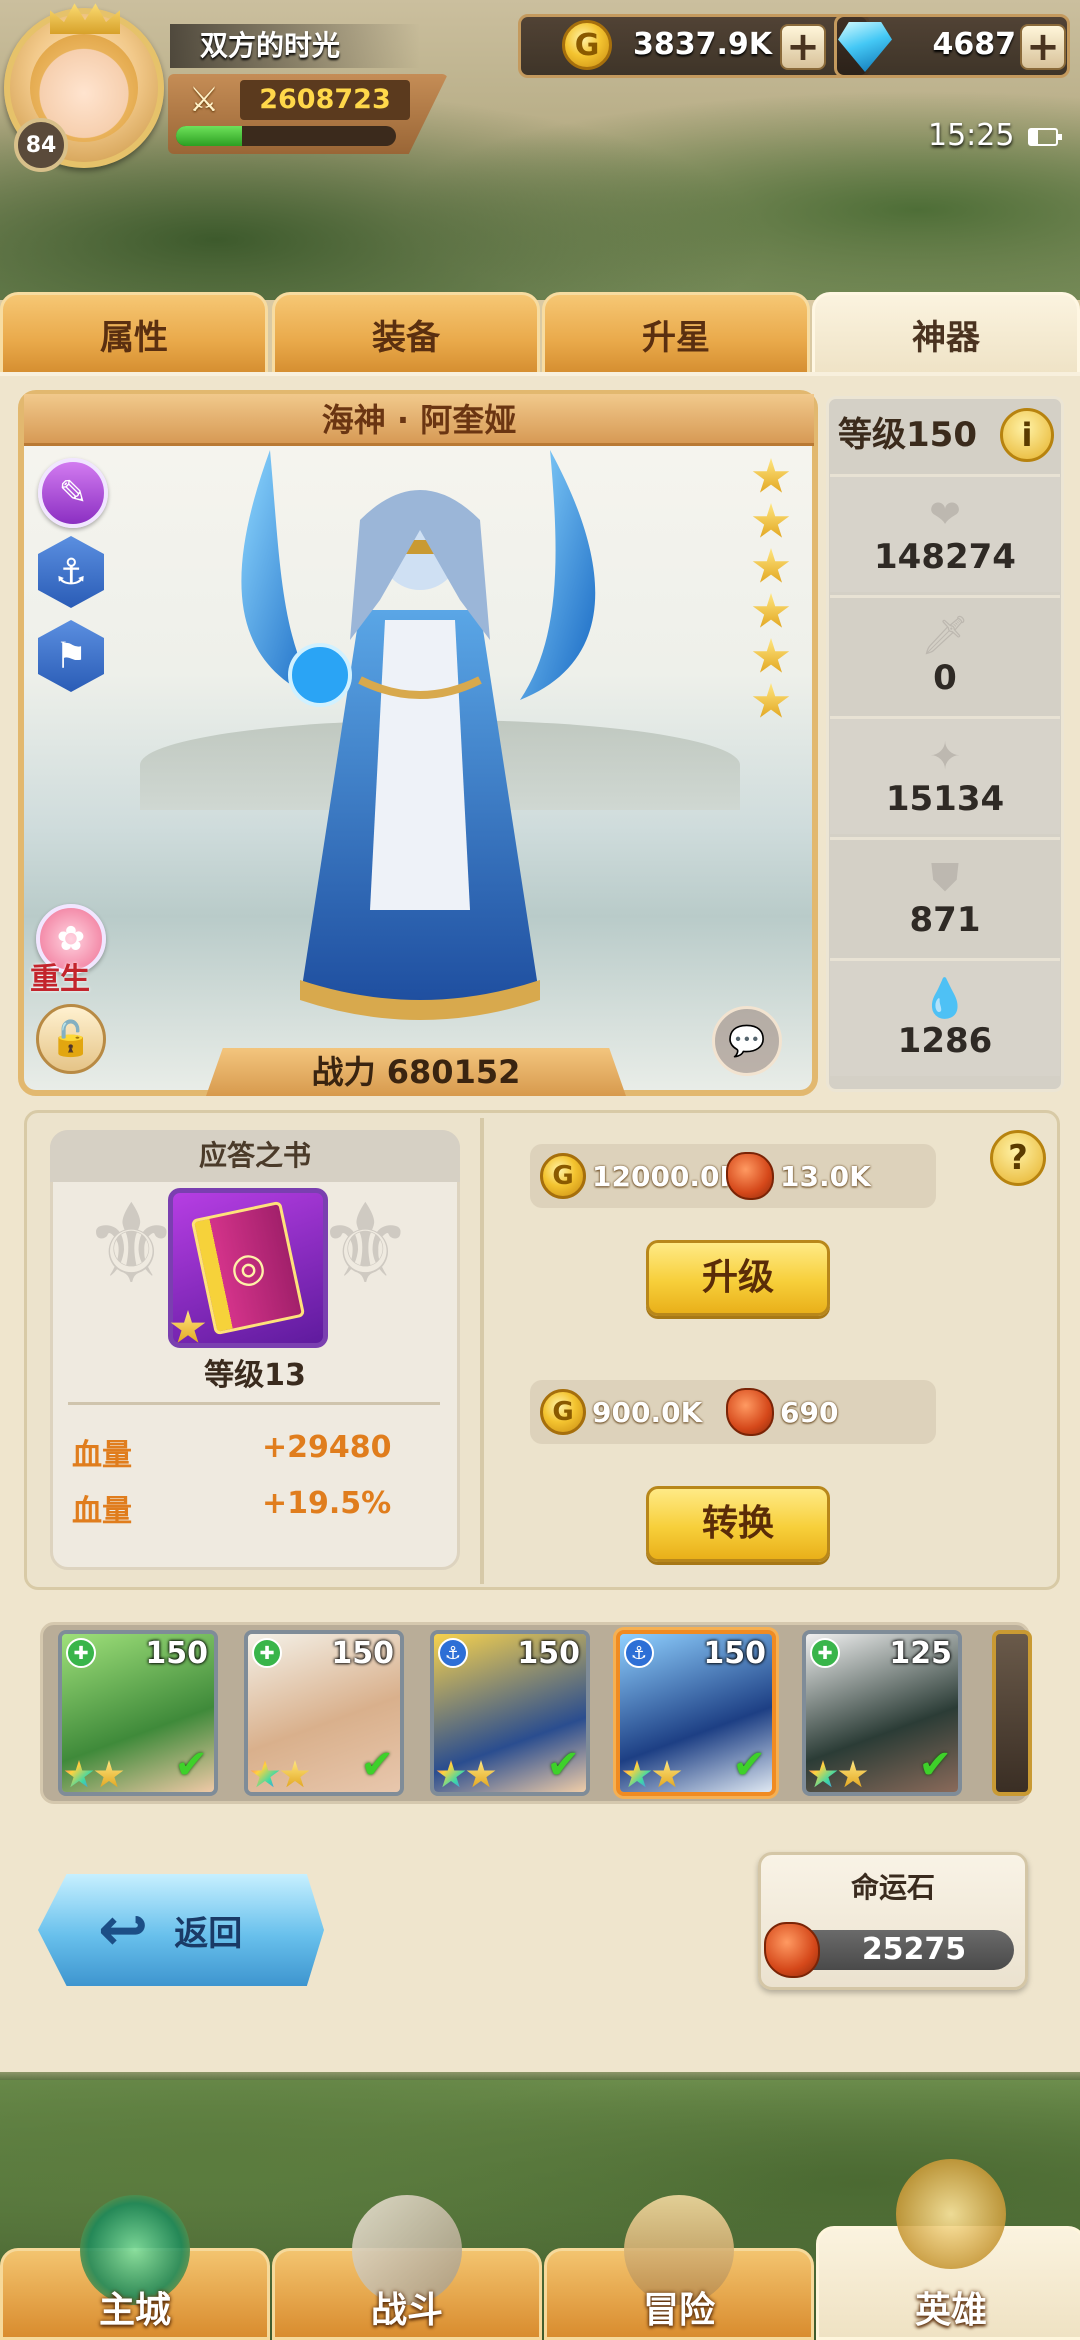 The width and height of the screenshot is (1080, 2340). I want to click on drop-icon: 💧, so click(945, 997).